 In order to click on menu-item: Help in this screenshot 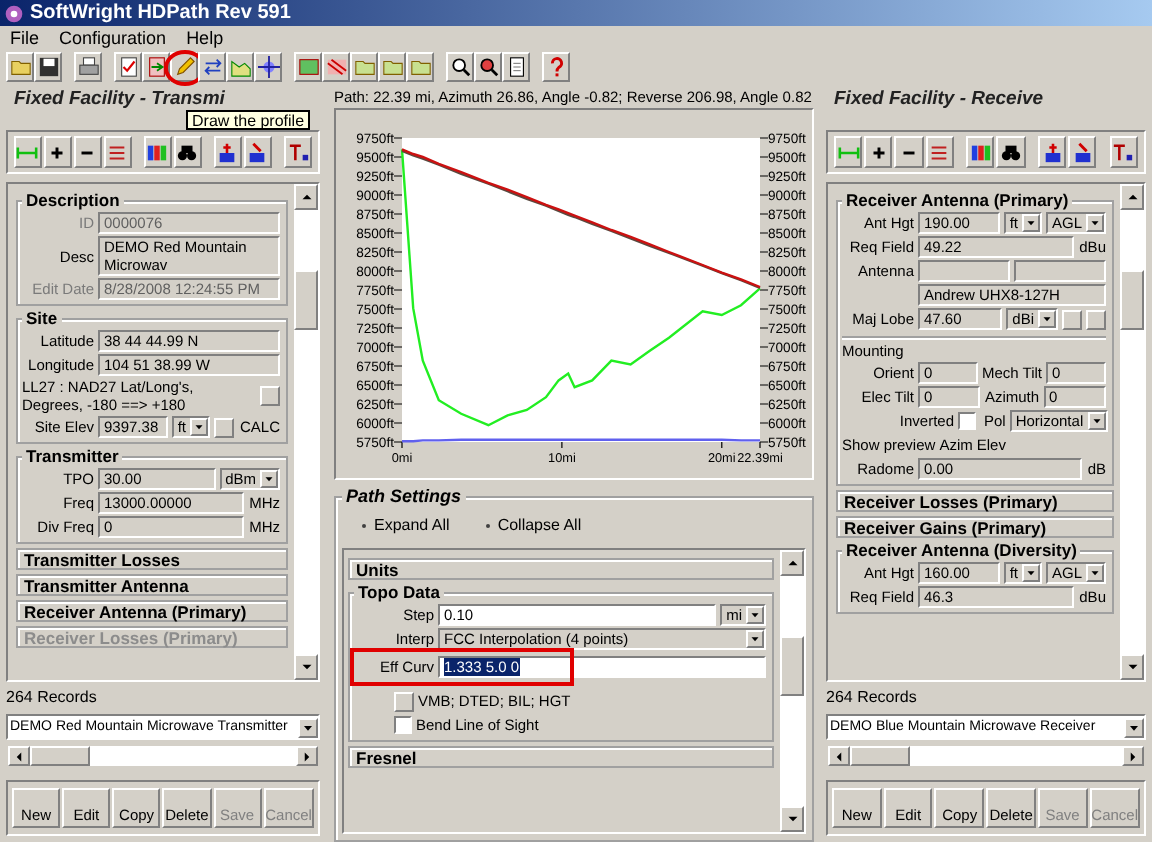, I will do `click(205, 38)`.